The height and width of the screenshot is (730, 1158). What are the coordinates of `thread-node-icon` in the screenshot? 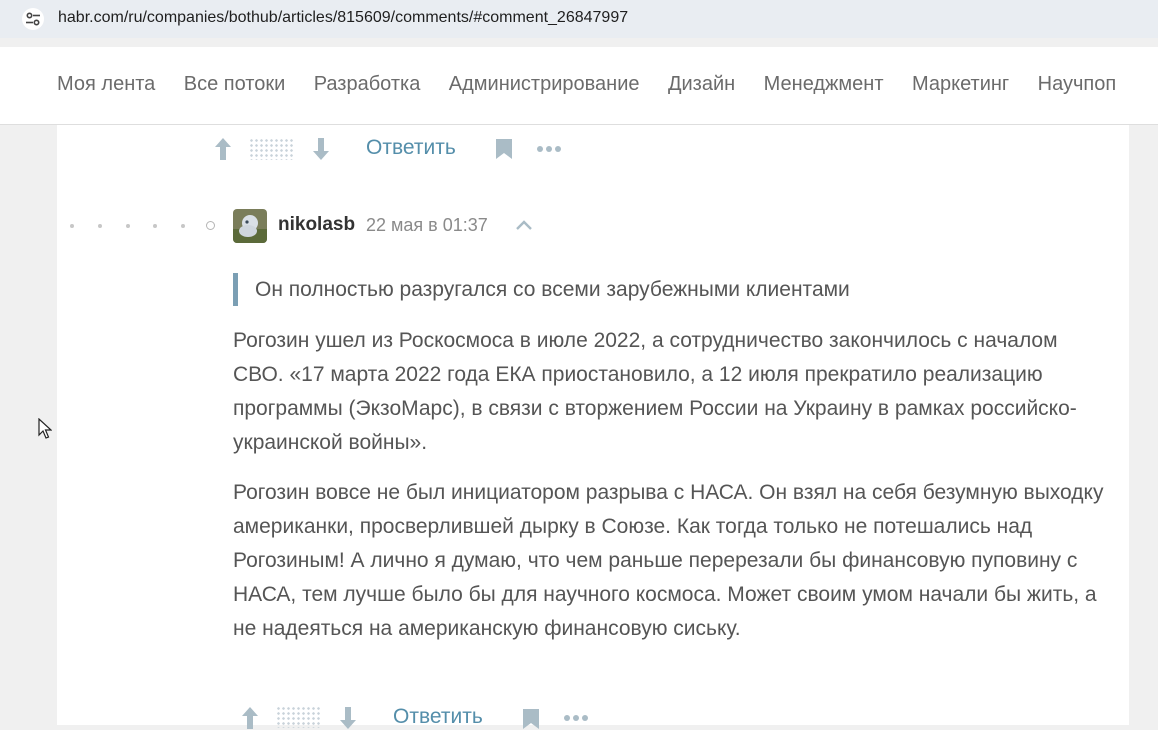 It's located at (210, 225).